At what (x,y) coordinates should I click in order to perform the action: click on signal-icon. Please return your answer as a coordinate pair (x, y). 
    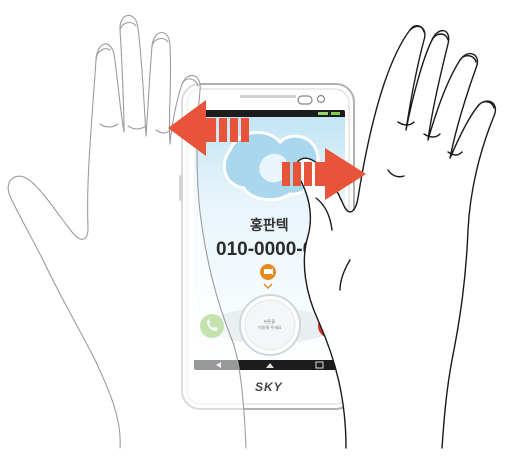
    Looking at the image, I should click on (323, 113).